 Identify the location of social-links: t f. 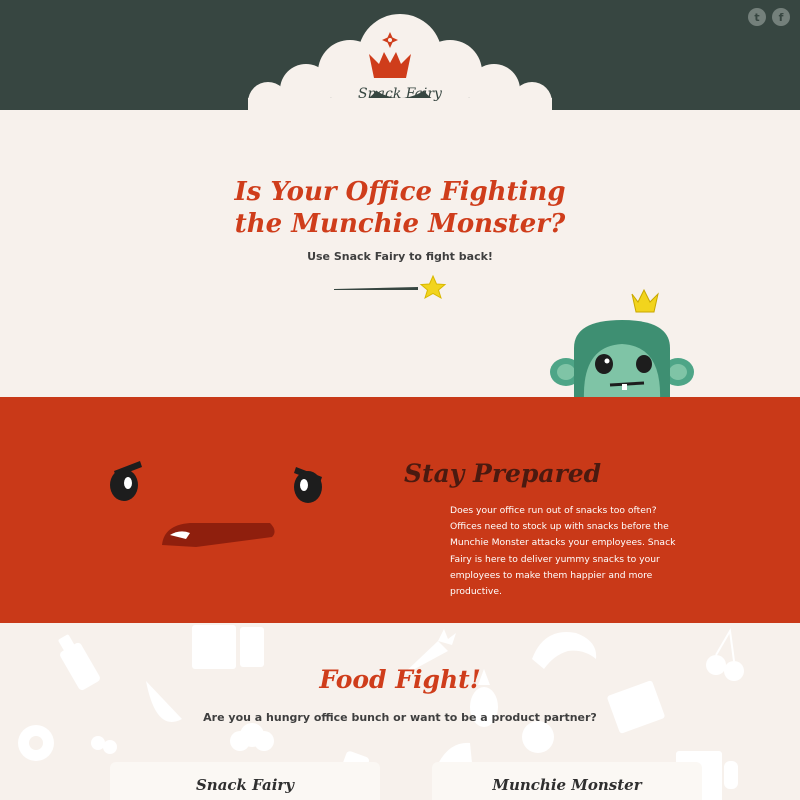
(769, 17).